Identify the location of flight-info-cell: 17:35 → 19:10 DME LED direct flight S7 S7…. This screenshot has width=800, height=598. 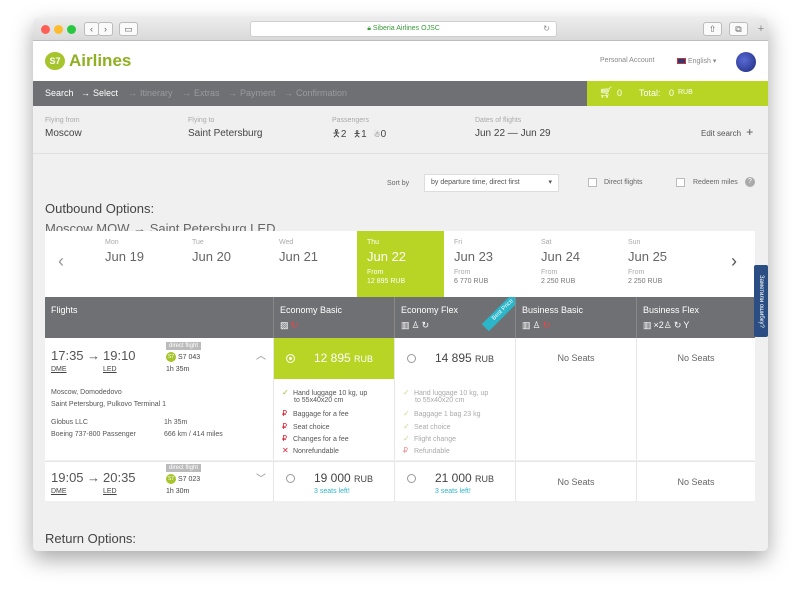
(159, 399).